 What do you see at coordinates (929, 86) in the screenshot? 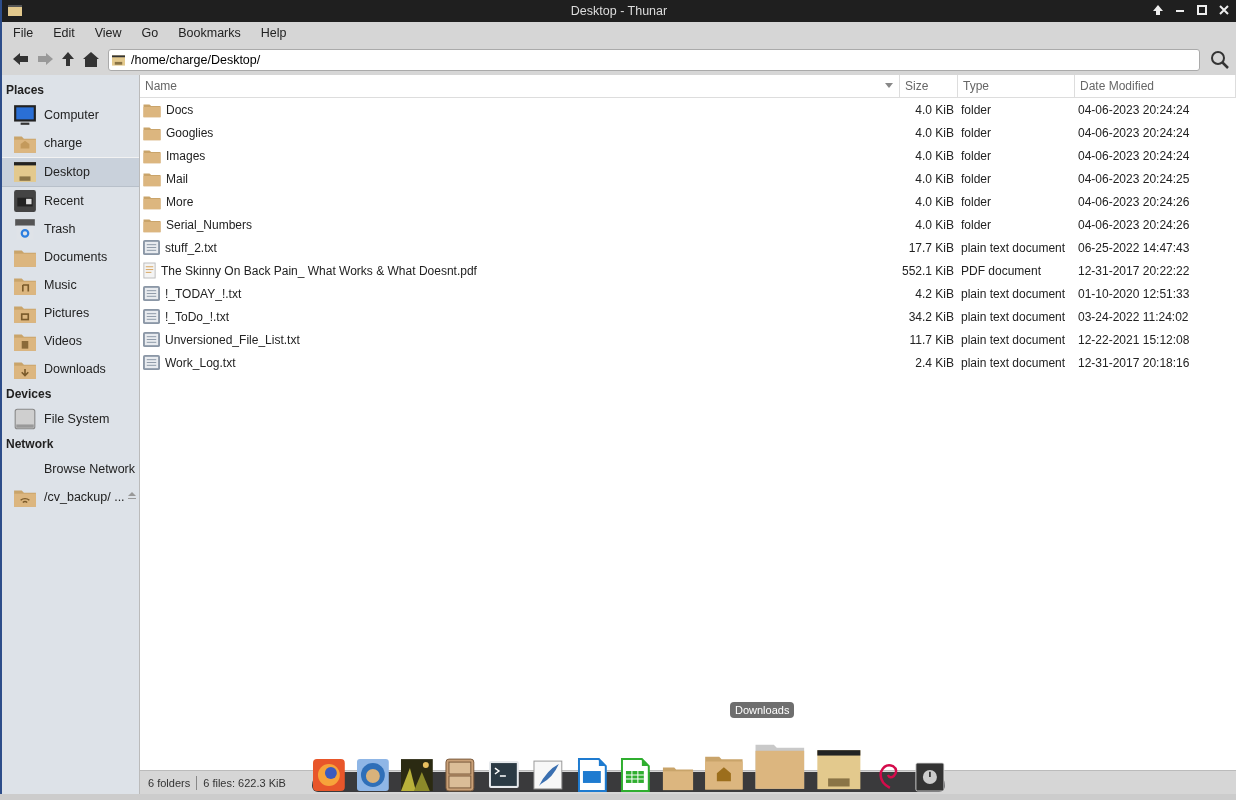
I see `column-header: Size` at bounding box center [929, 86].